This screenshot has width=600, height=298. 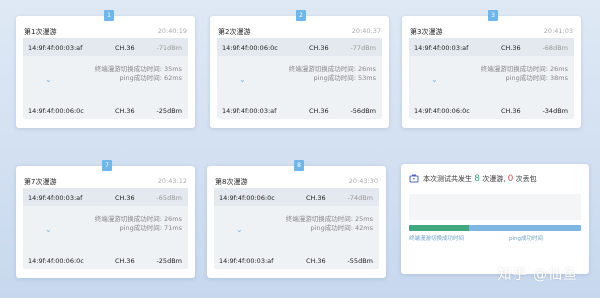 I want to click on roam-count: 8, so click(x=477, y=179).